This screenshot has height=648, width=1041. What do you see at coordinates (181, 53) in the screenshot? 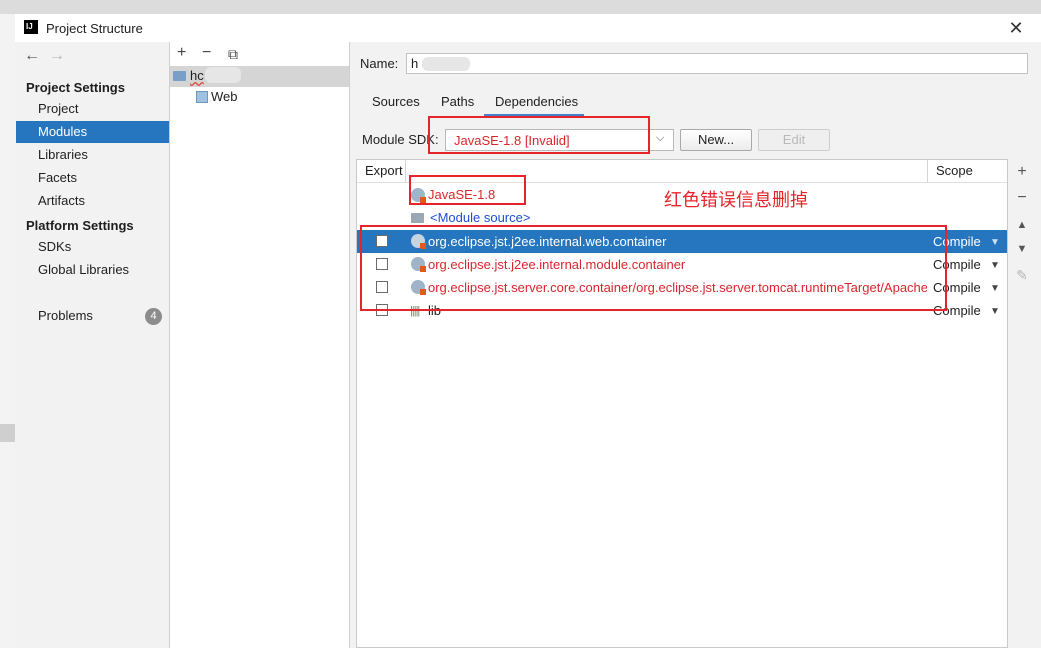
I see `add-module-icon: +` at bounding box center [181, 53].